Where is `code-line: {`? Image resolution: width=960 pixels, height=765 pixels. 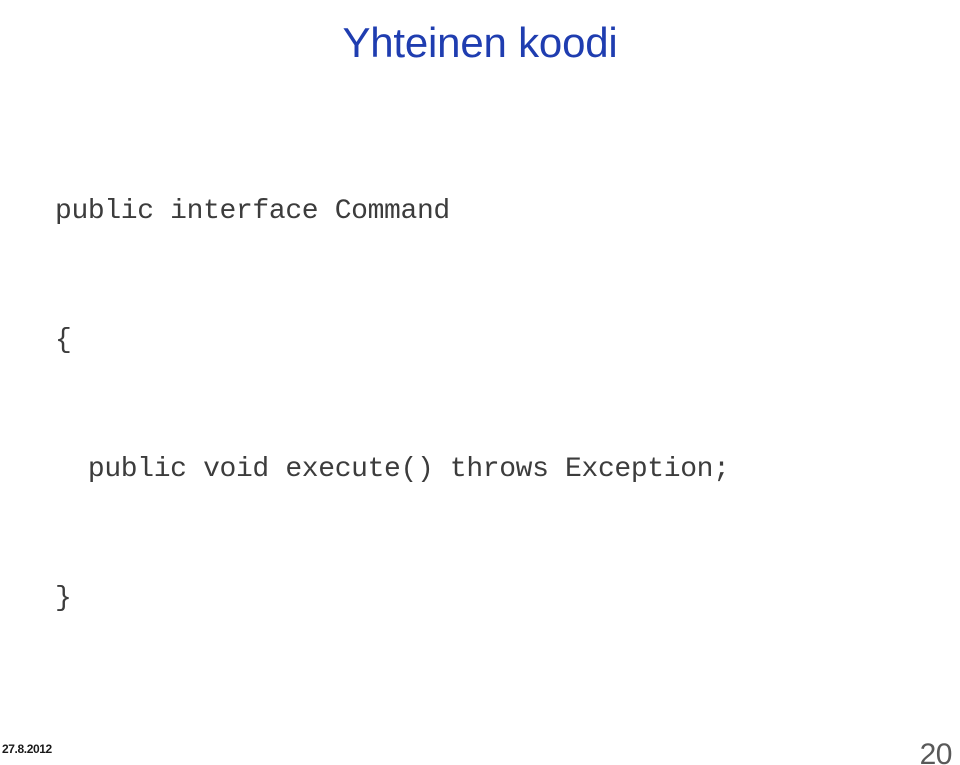
code-line: { is located at coordinates (63, 340).